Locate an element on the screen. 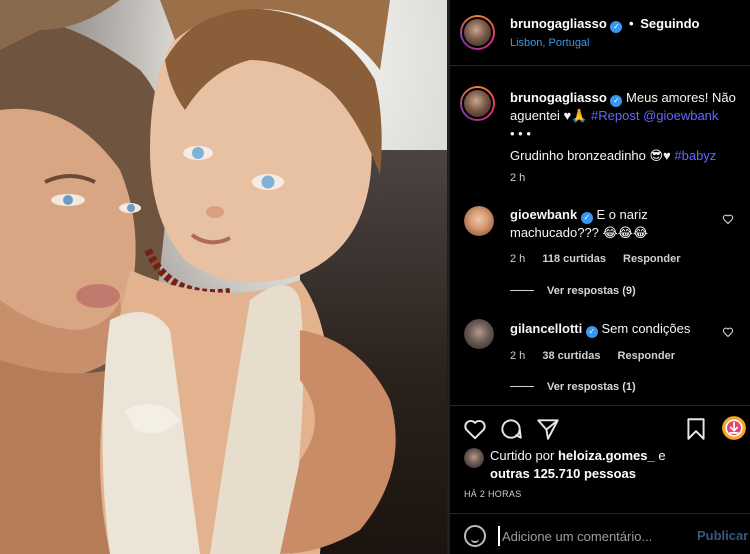 This screenshot has height=554, width=750. follow-status-button: Seguindo is located at coordinates (669, 23).